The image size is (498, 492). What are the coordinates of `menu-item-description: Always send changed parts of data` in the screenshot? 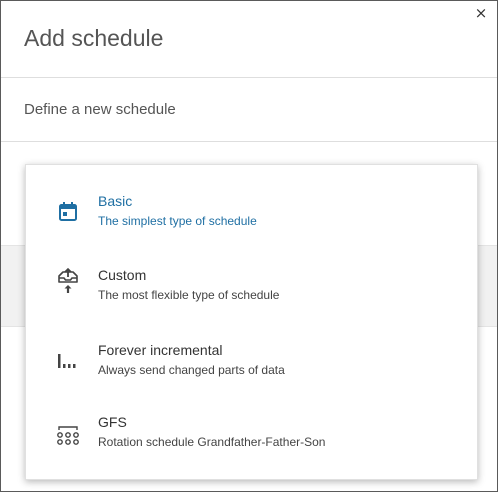 It's located at (191, 370).